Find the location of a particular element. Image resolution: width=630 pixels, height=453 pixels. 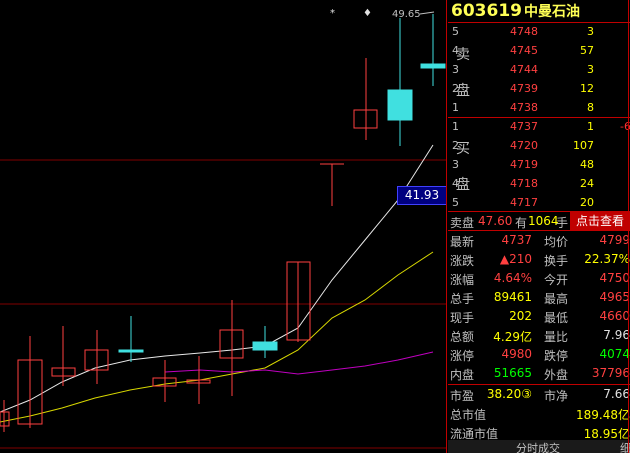

sell-summary-bar: 卖盘 47.60 有 1064 手 点击查看 is located at coordinates (539, 221).